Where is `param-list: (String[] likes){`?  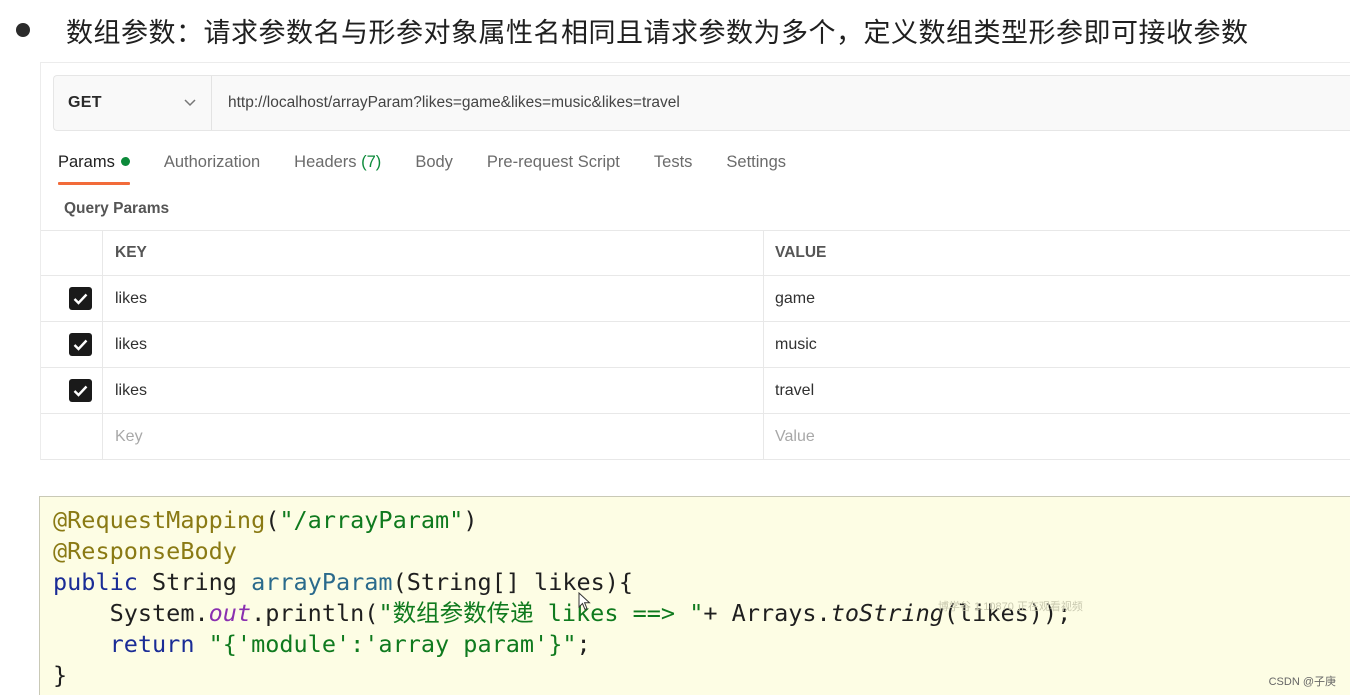 param-list: (String[] likes){ is located at coordinates (513, 582).